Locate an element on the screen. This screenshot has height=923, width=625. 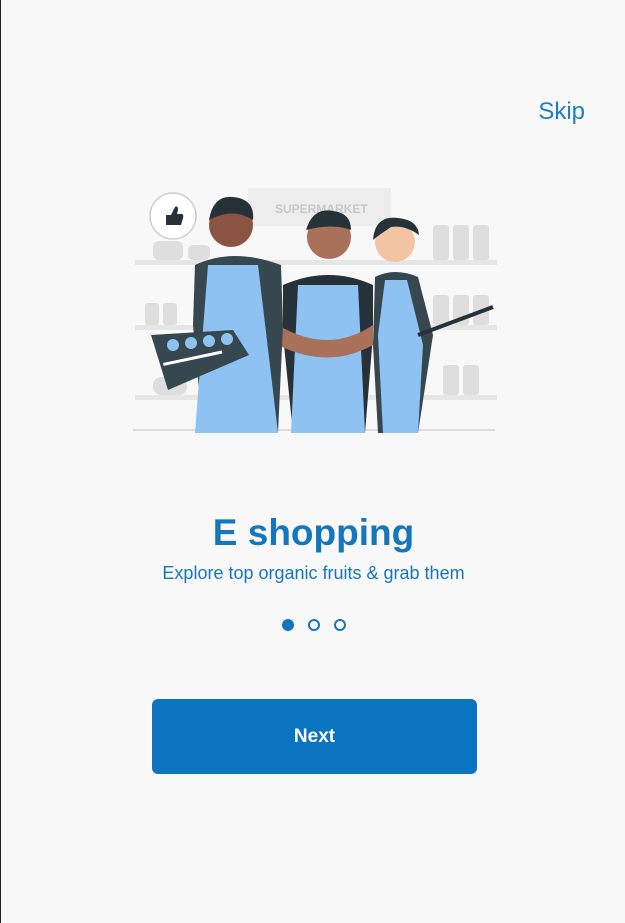
worker-middle is located at coordinates (325, 321).